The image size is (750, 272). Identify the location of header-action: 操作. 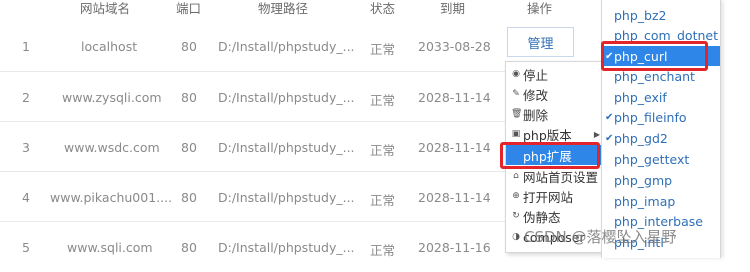
(540, 8).